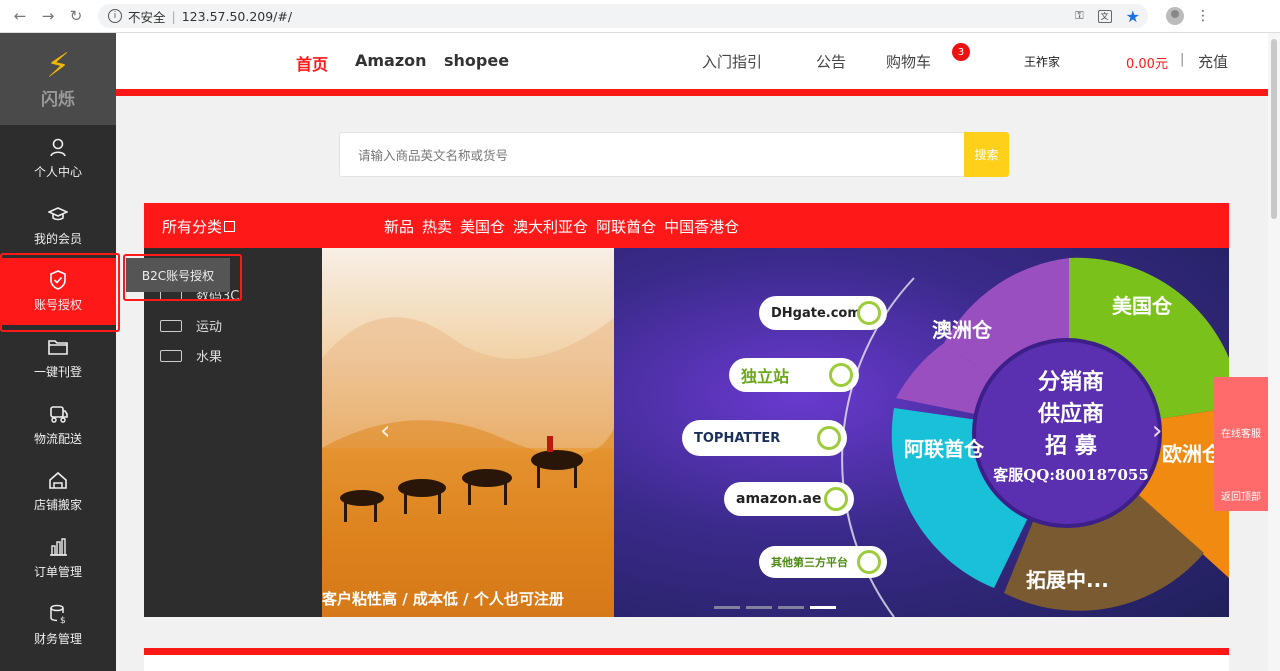 This screenshot has height=671, width=1280. What do you see at coordinates (623, 16) in the screenshot?
I see `address-bar: i 不安全 | 123.57.50.209/#/ ⚿ 文 ★` at bounding box center [623, 16].